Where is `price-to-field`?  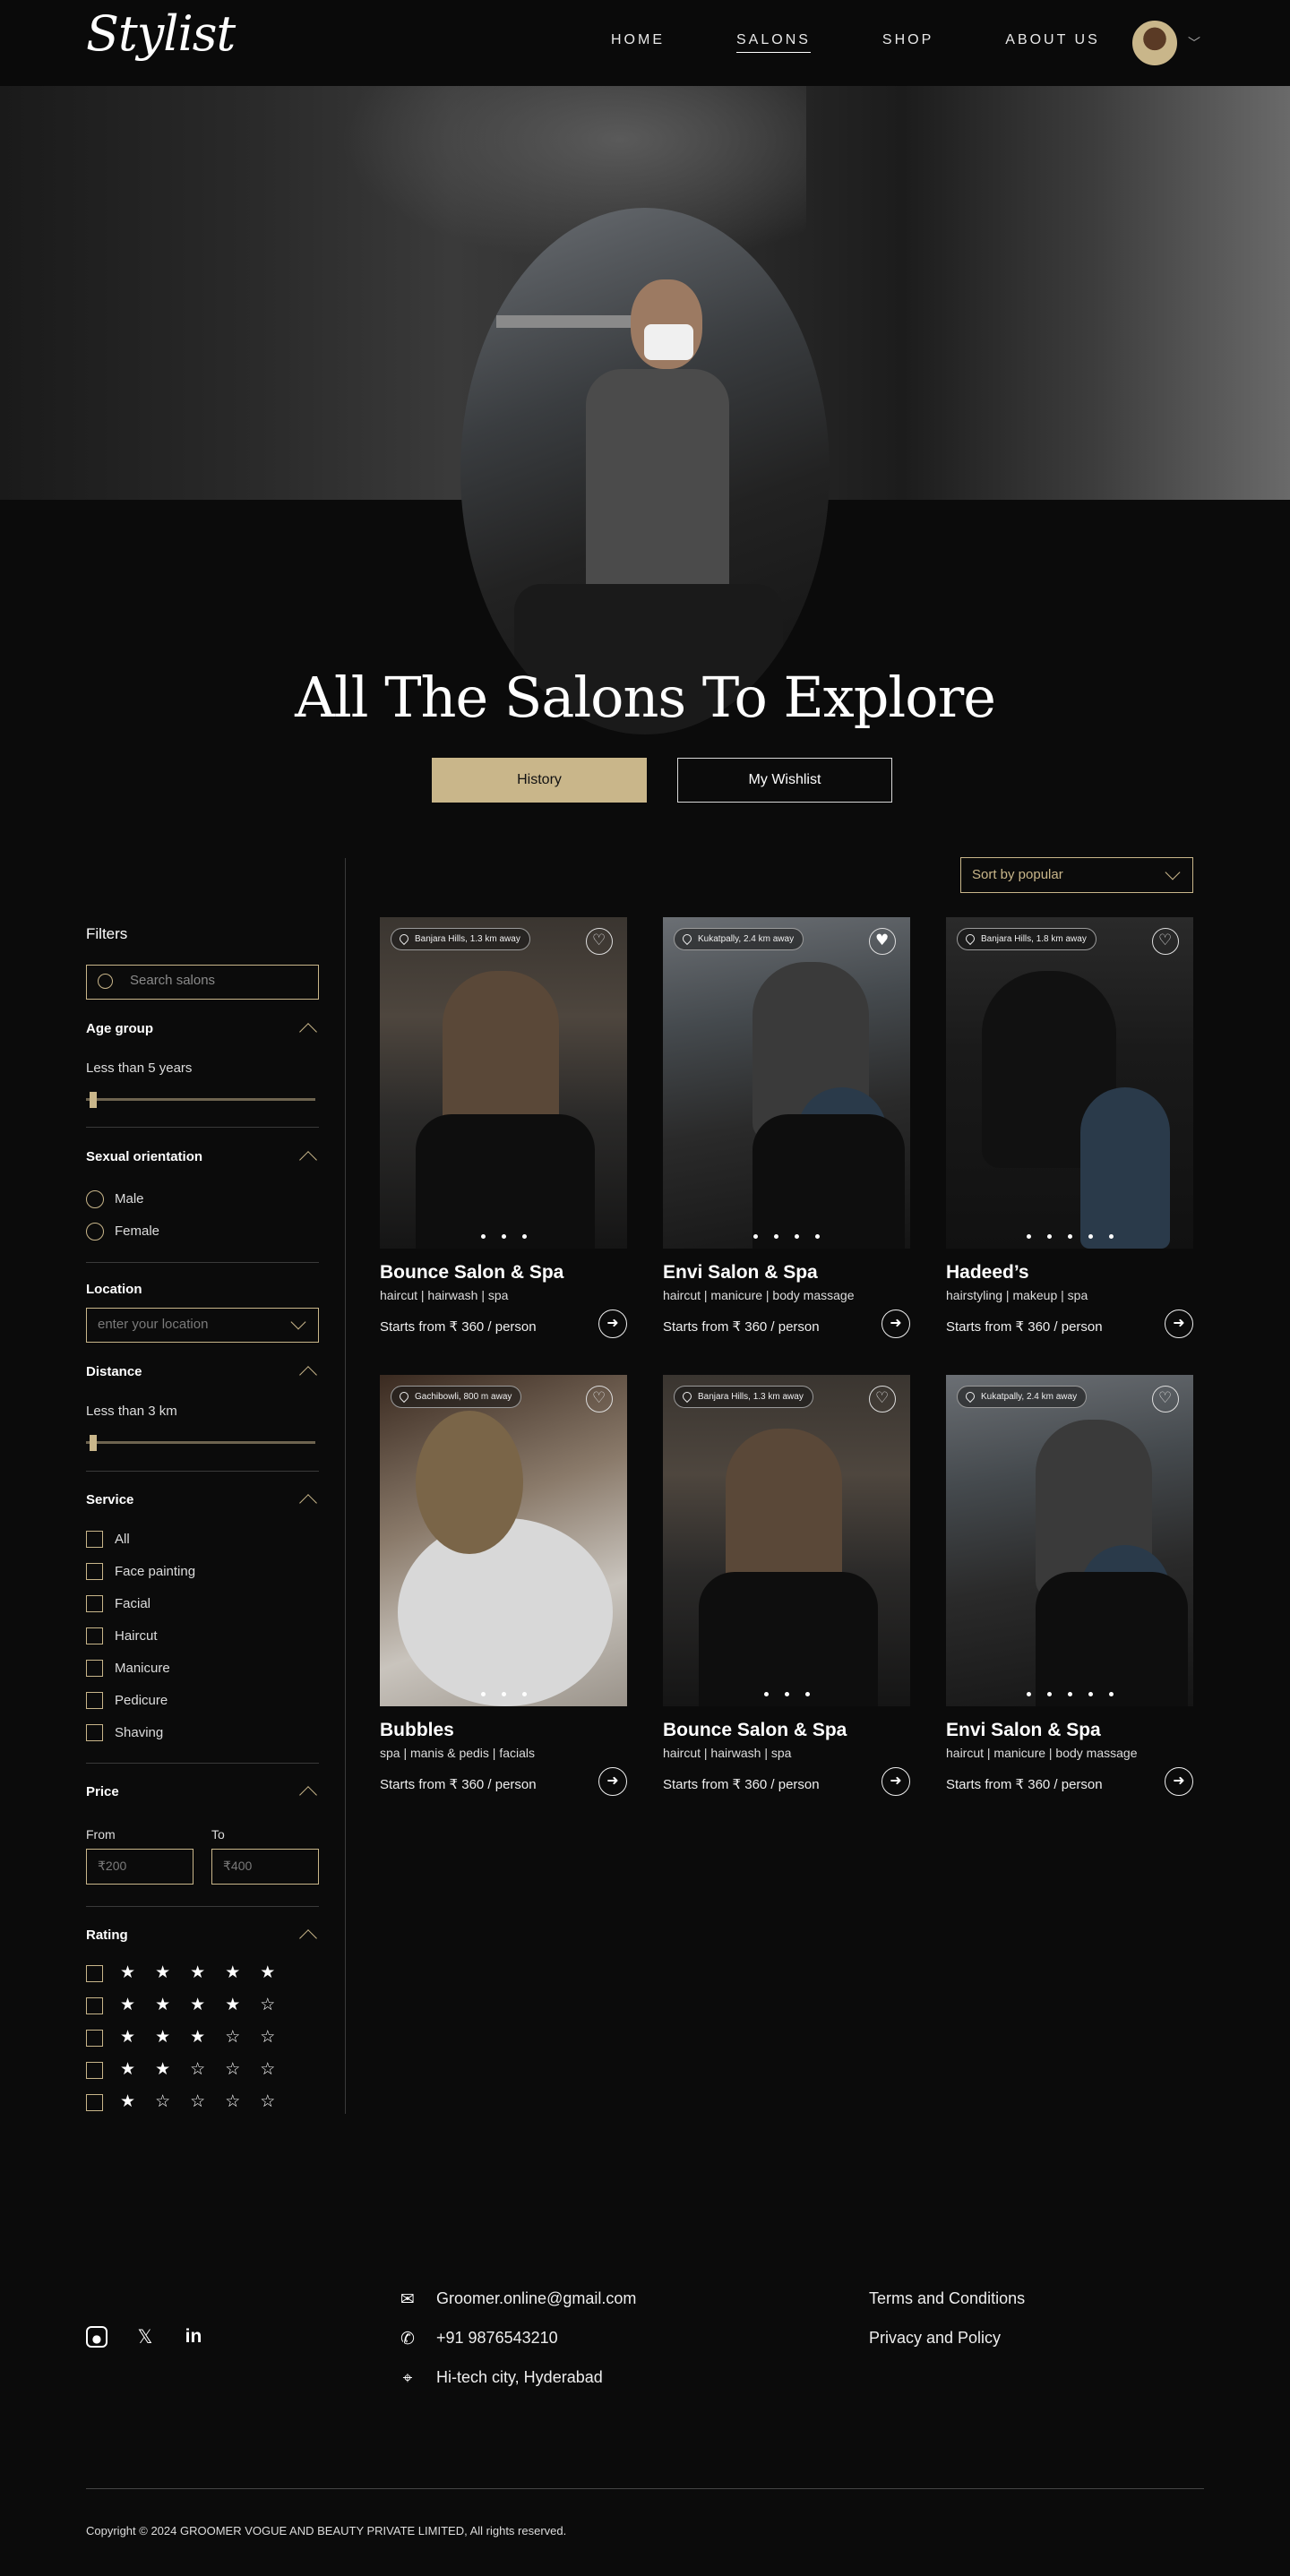
price-to-field is located at coordinates (265, 1867).